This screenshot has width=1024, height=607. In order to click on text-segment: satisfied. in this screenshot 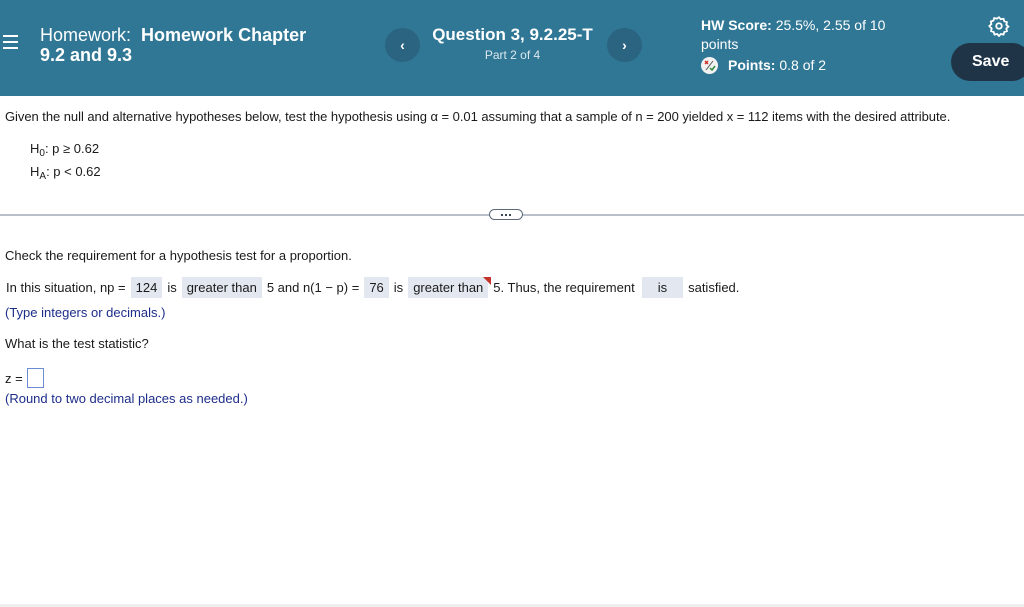, I will do `click(714, 287)`.